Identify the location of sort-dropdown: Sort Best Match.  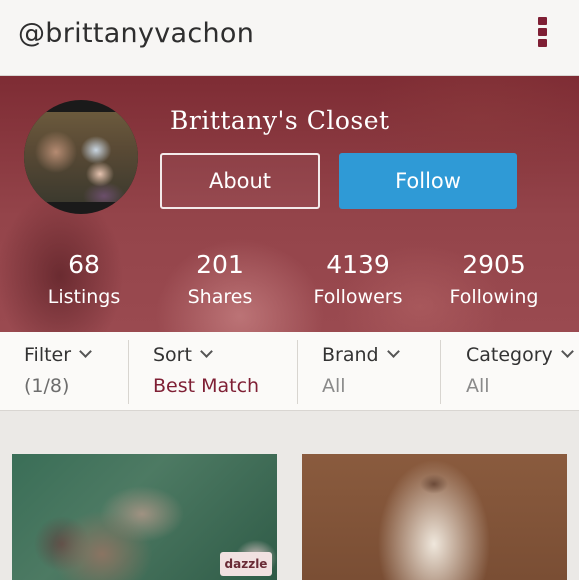
(223, 371).